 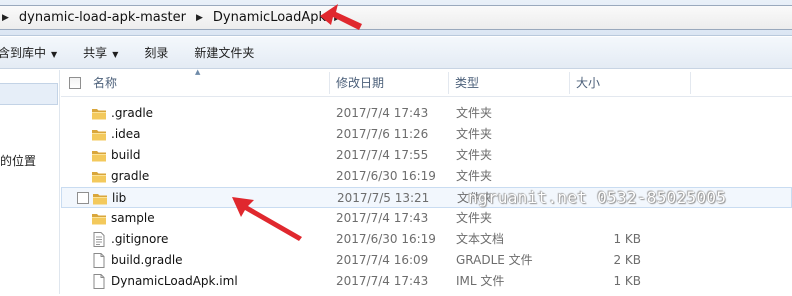 I want to click on share-button: 共享 ▼, so click(x=100, y=52).